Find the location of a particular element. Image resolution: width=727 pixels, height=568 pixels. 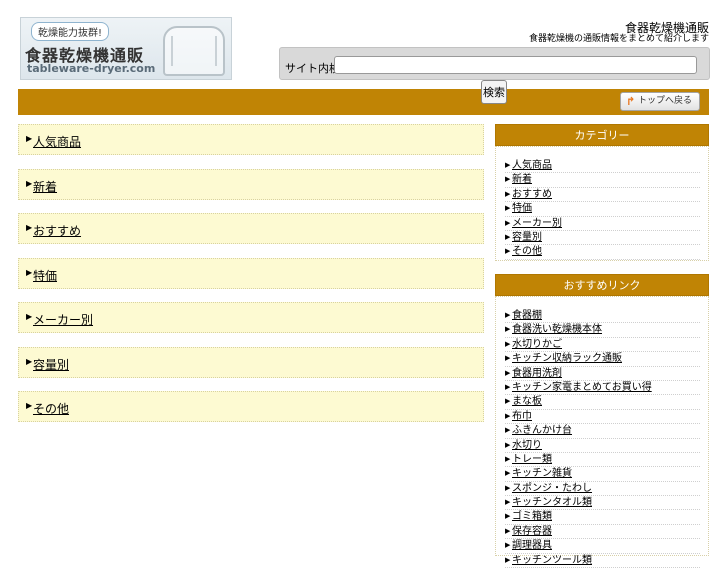

search-button: 検索 is located at coordinates (494, 92).